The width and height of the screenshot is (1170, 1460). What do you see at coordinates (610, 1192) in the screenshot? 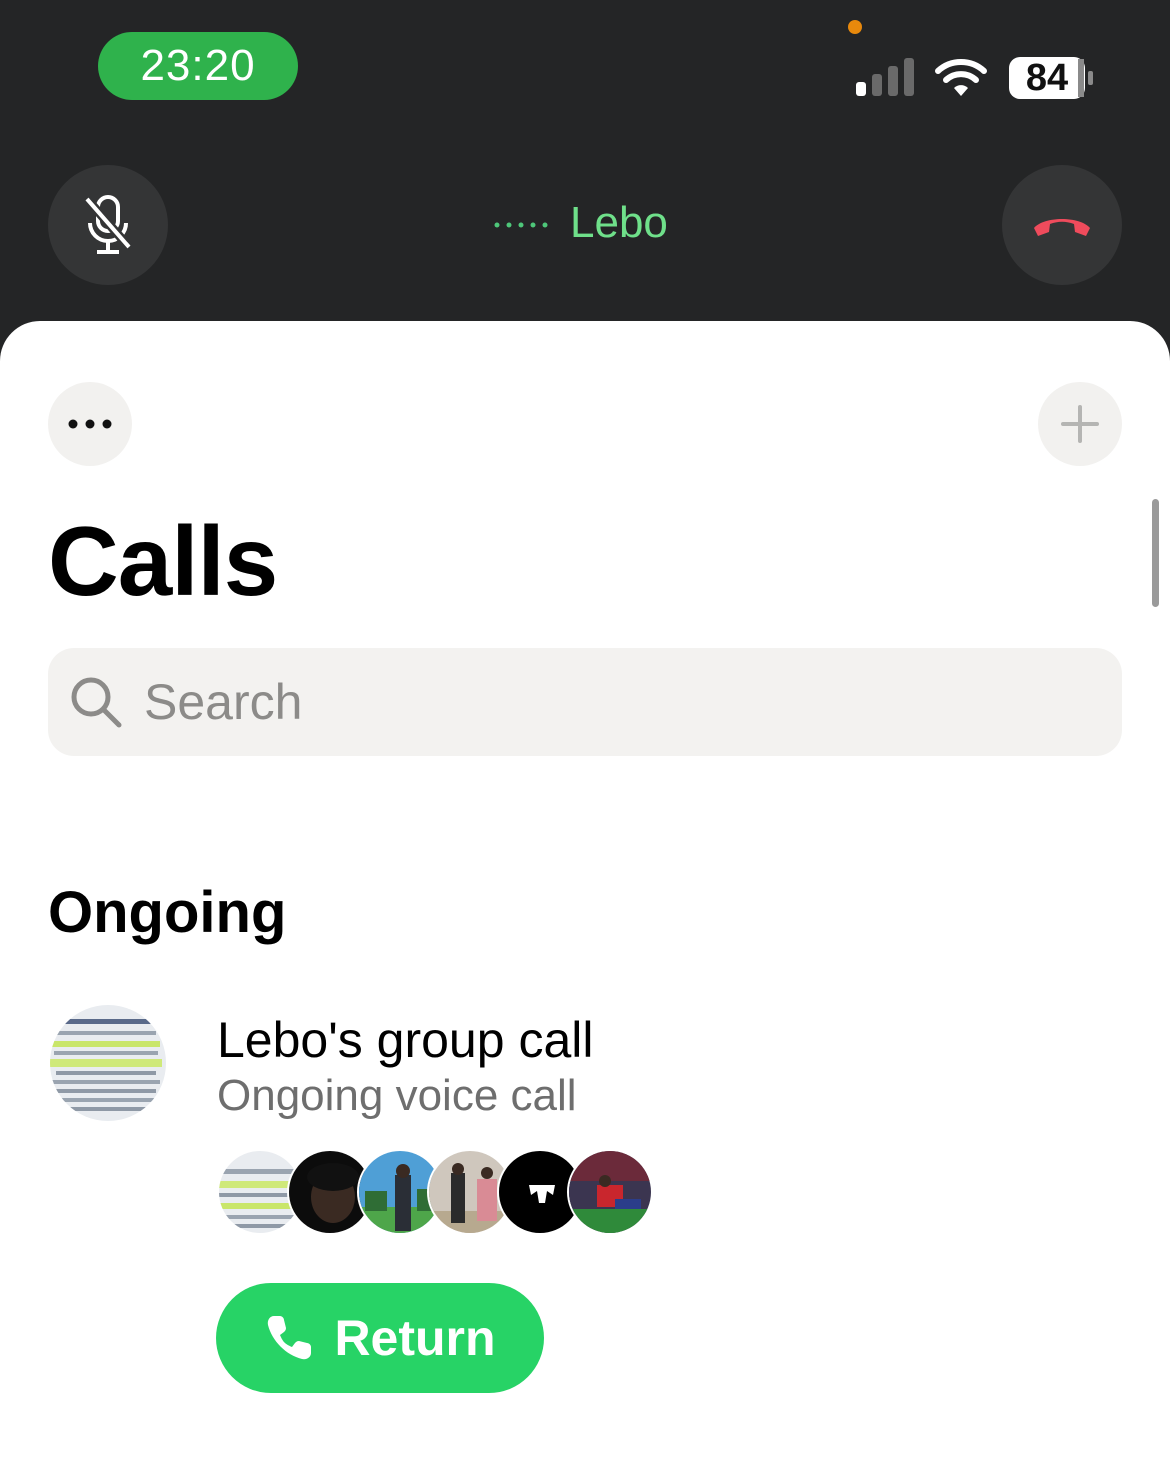
I see `participant-avatar` at bounding box center [610, 1192].